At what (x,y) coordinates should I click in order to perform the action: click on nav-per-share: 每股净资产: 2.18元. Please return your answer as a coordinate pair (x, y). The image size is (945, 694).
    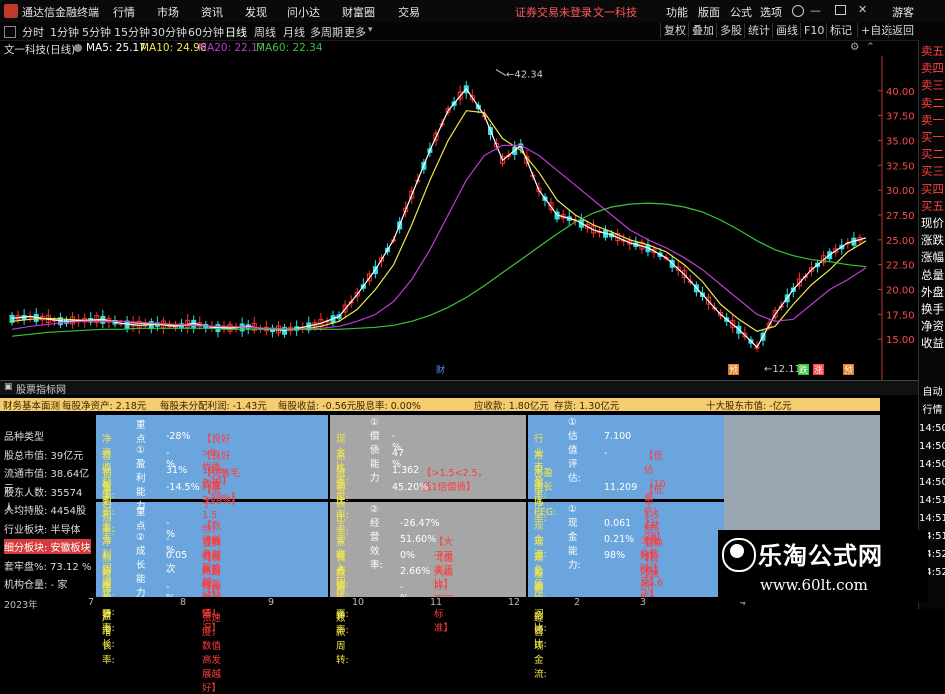
    Looking at the image, I should click on (104, 406).